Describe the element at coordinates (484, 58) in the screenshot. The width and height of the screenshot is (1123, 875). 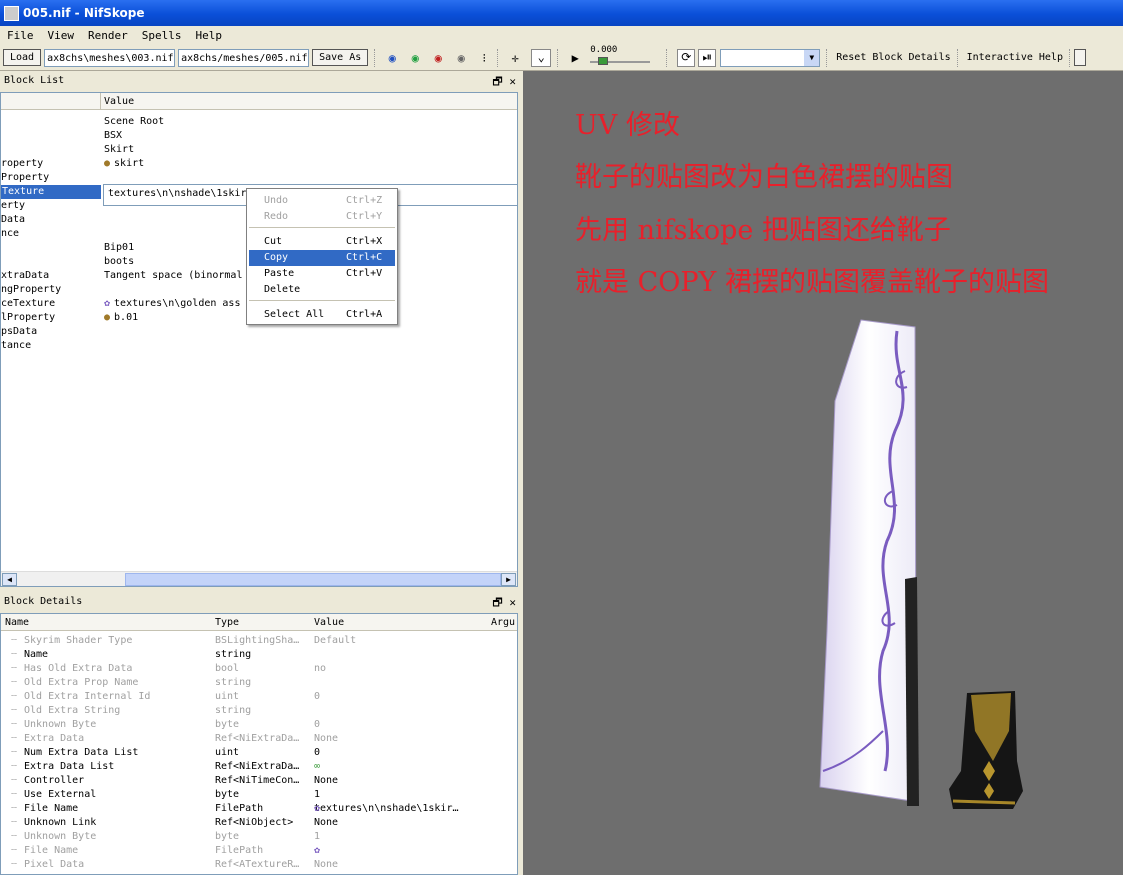
I see `footprint-icon: ⁝` at that location.